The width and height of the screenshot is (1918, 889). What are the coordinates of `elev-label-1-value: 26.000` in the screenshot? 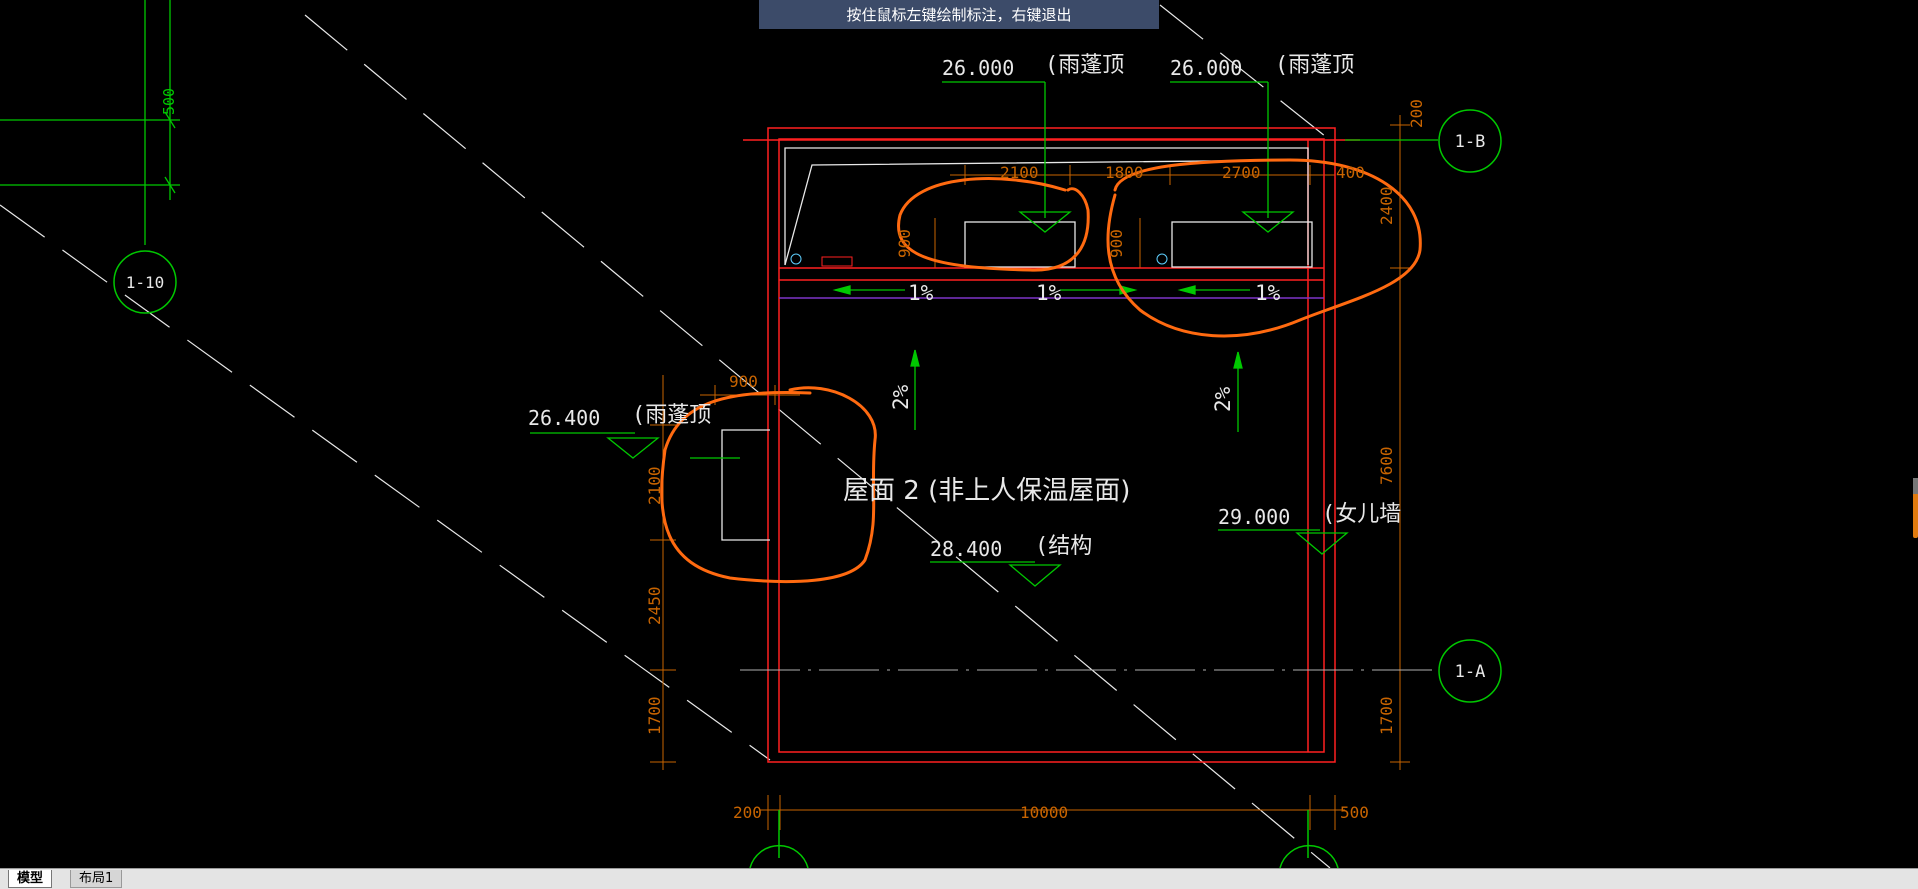 It's located at (978, 68).